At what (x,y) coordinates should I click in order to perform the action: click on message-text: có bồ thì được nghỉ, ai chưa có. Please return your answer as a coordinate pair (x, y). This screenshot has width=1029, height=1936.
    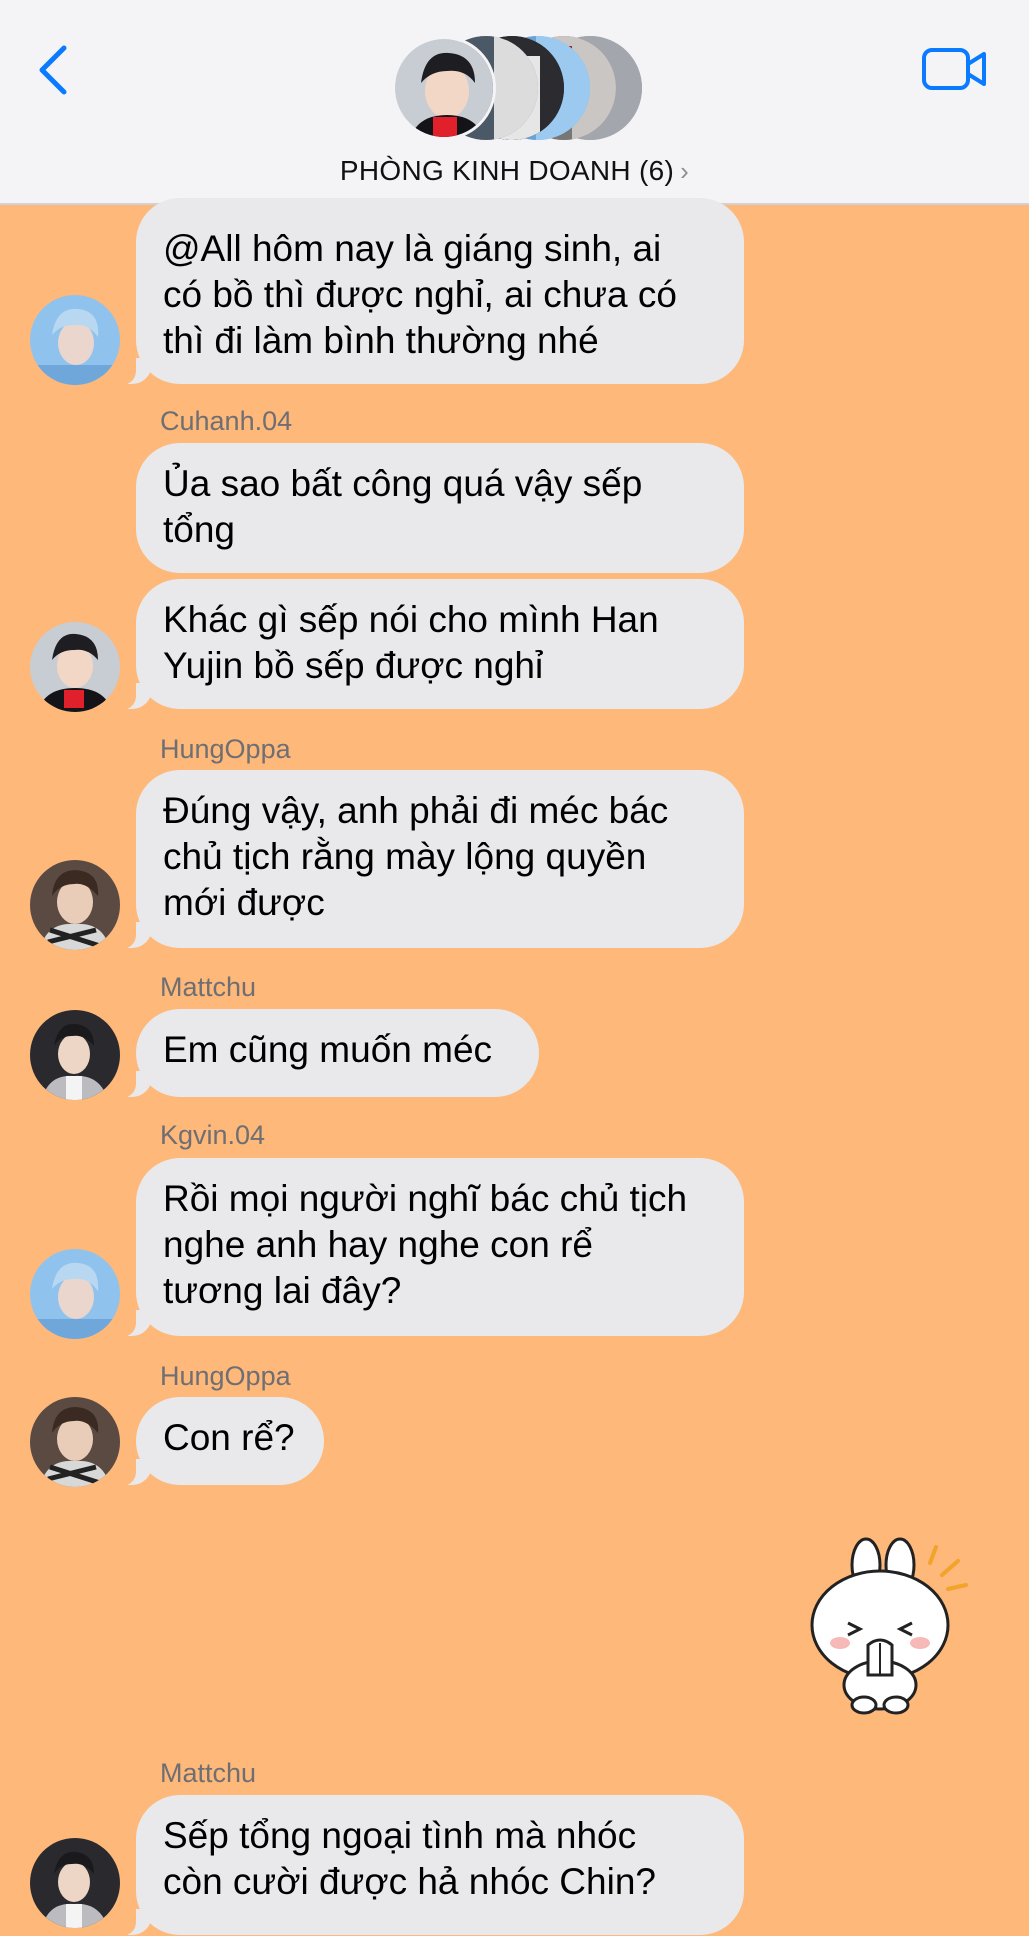
    Looking at the image, I should click on (420, 294).